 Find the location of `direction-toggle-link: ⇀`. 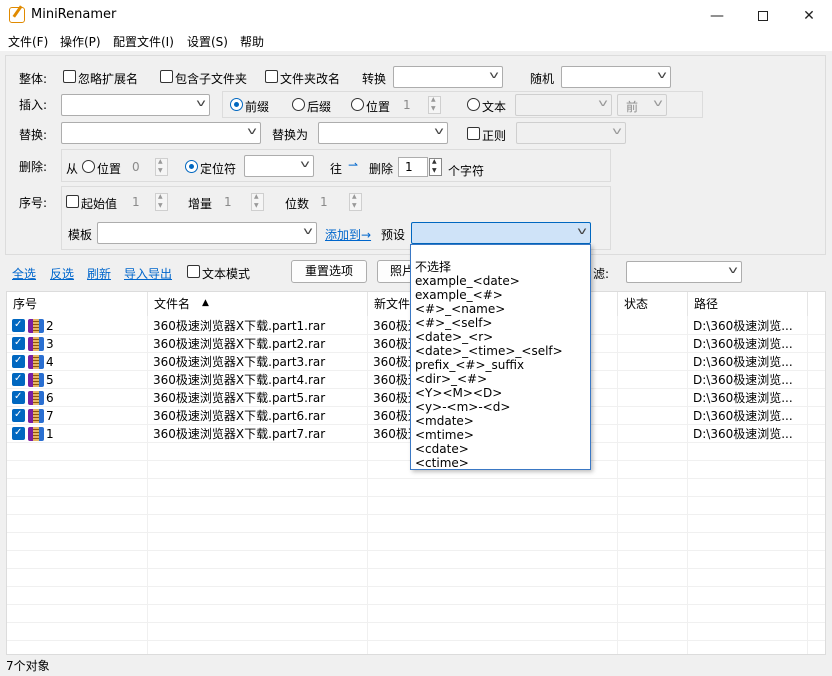

direction-toggle-link: ⇀ is located at coordinates (353, 165).